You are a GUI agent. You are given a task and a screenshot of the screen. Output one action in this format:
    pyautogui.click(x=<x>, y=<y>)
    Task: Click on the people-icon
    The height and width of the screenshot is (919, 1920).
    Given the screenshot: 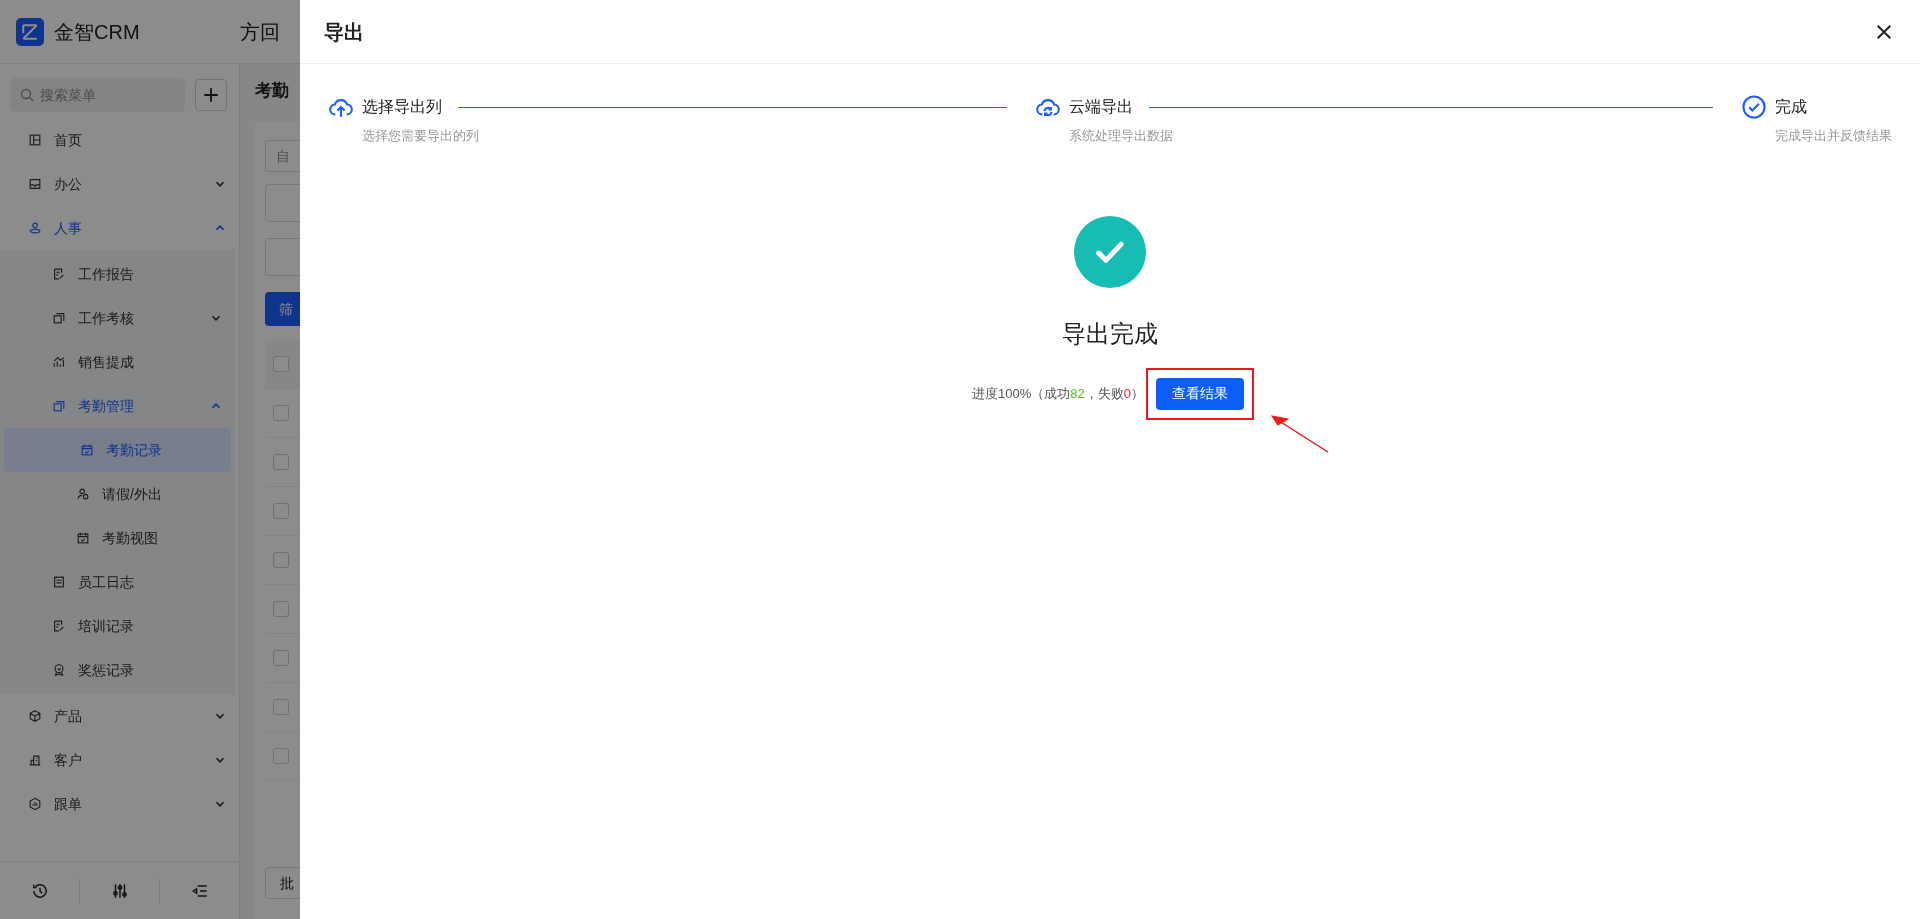 What is the action you would take?
    pyautogui.click(x=83, y=494)
    